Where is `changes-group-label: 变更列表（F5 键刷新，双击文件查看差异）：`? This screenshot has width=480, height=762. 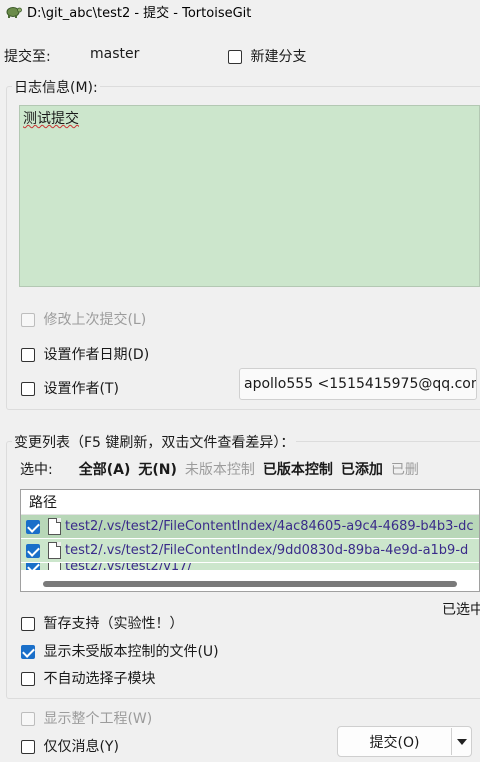 changes-group-label: 变更列表（F5 键刷新，双击文件查看差异）： is located at coordinates (154, 442).